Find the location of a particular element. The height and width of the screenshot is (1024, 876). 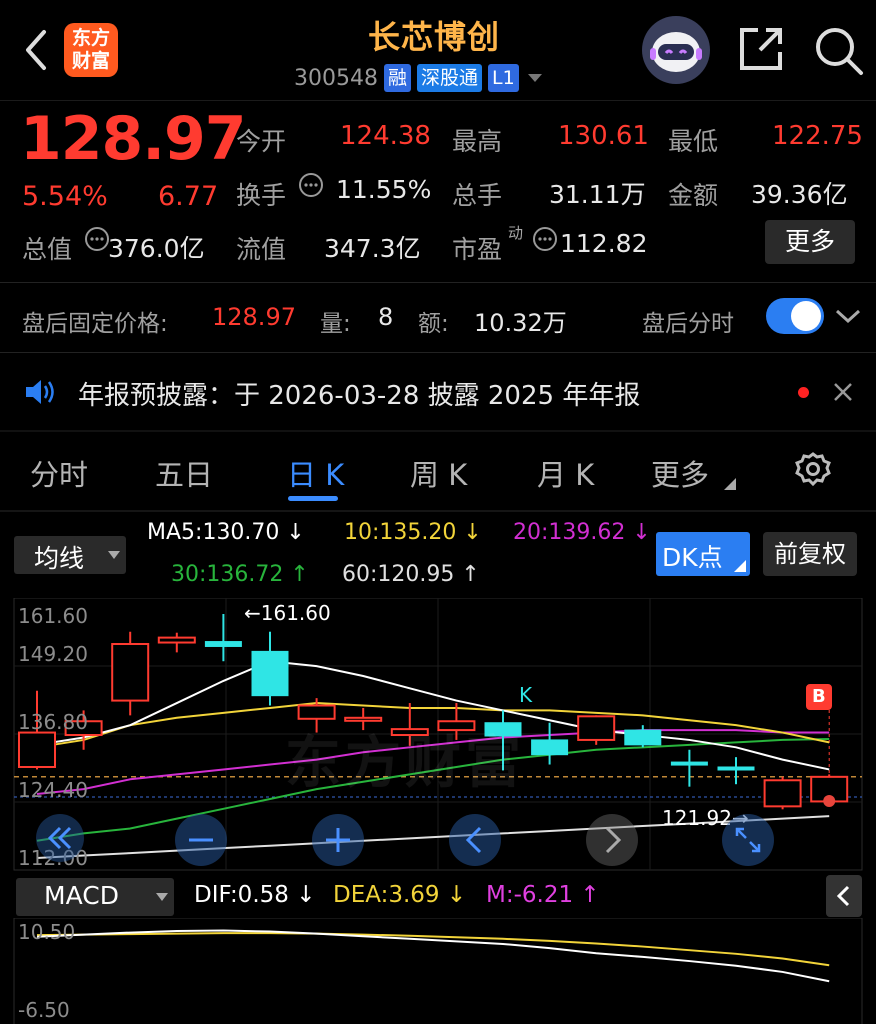

after-price-value: 128.97 is located at coordinates (254, 317).